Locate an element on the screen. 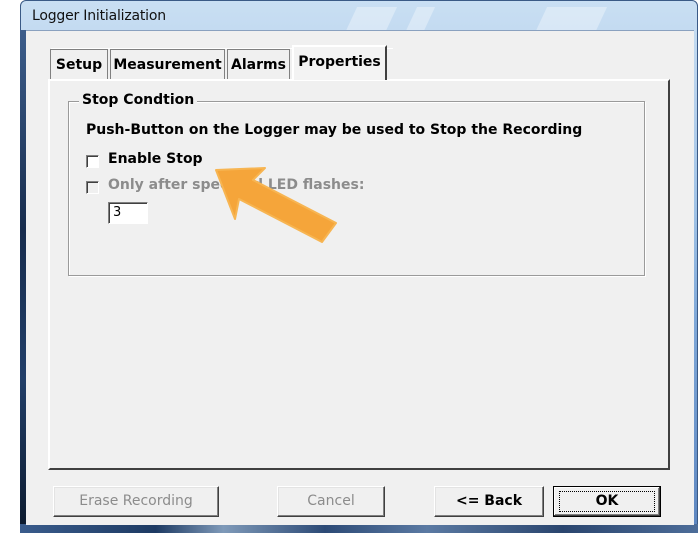 The image size is (700, 538). tab-properties: Properties is located at coordinates (339, 62).